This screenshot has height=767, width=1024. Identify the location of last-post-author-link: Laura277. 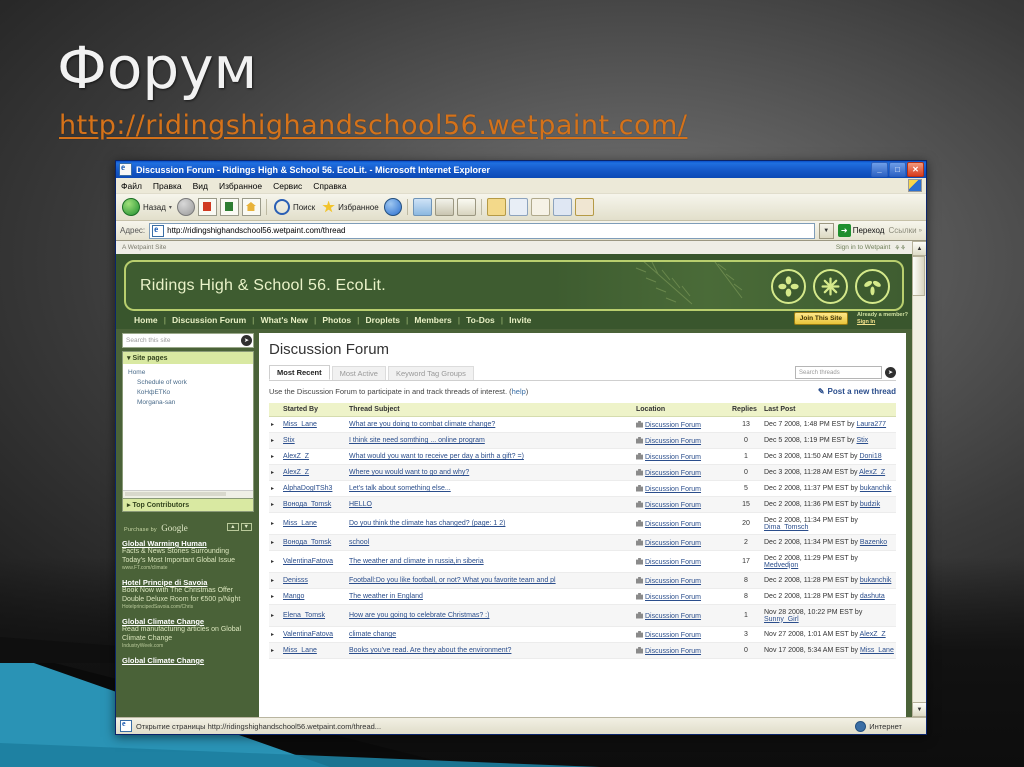
(871, 424).